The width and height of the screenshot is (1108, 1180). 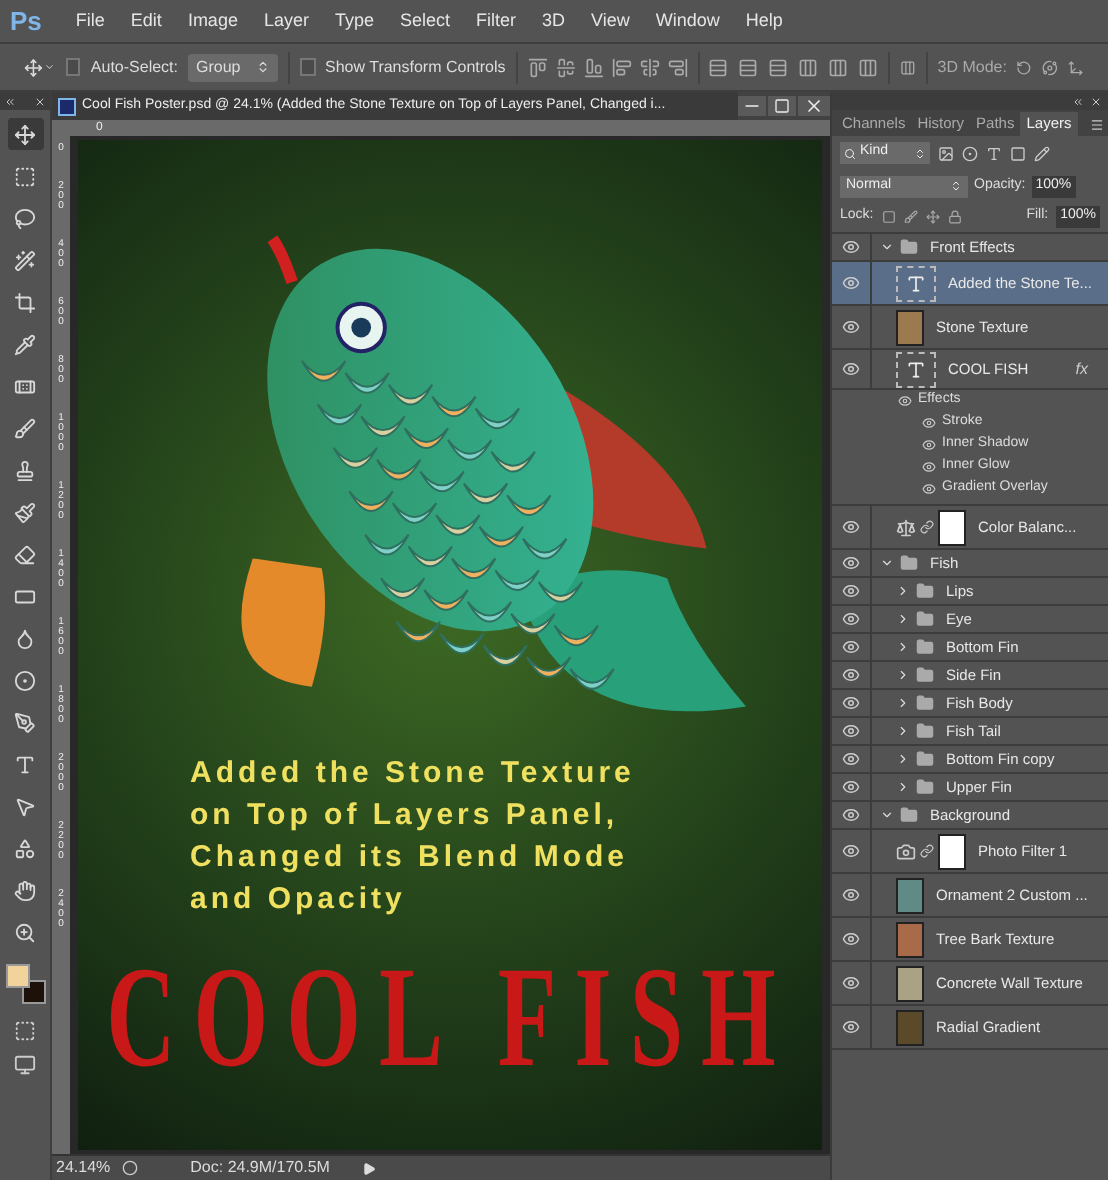 I want to click on image-filter-icon, so click(x=946, y=153).